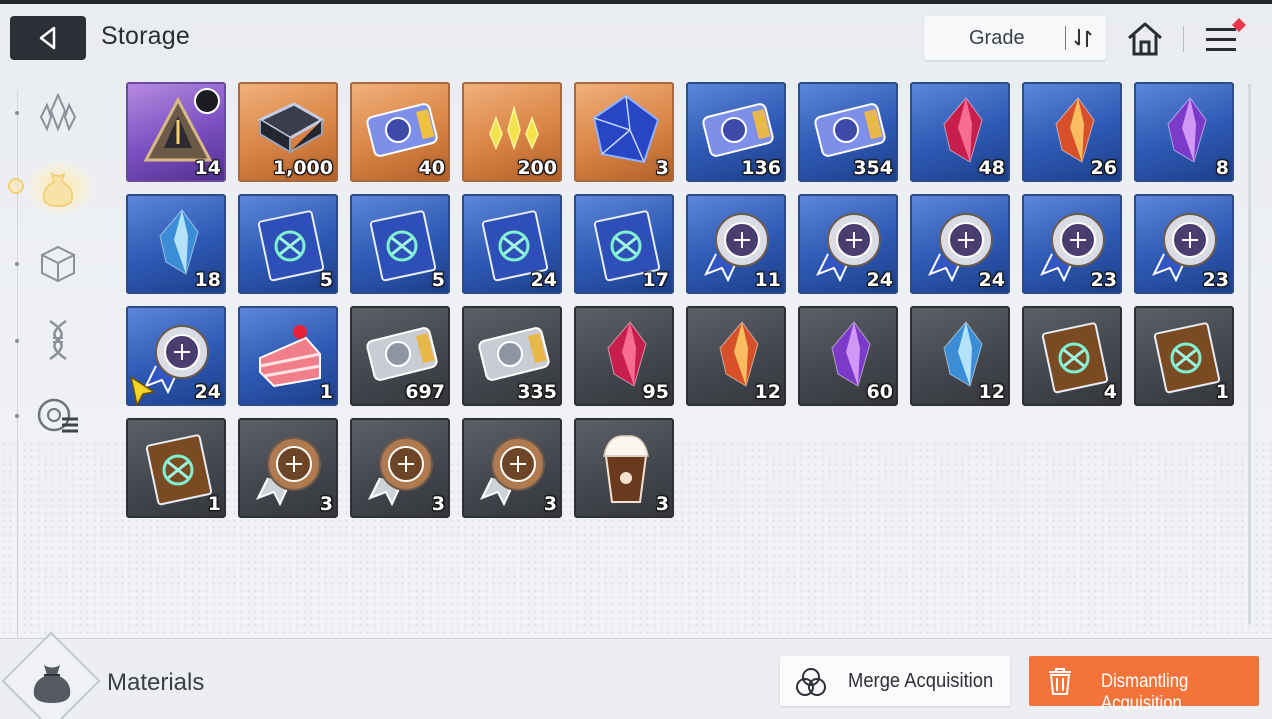 Image resolution: width=1272 pixels, height=719 pixels. Describe the element at coordinates (1084, 38) in the screenshot. I see `sort-order-icon` at that location.